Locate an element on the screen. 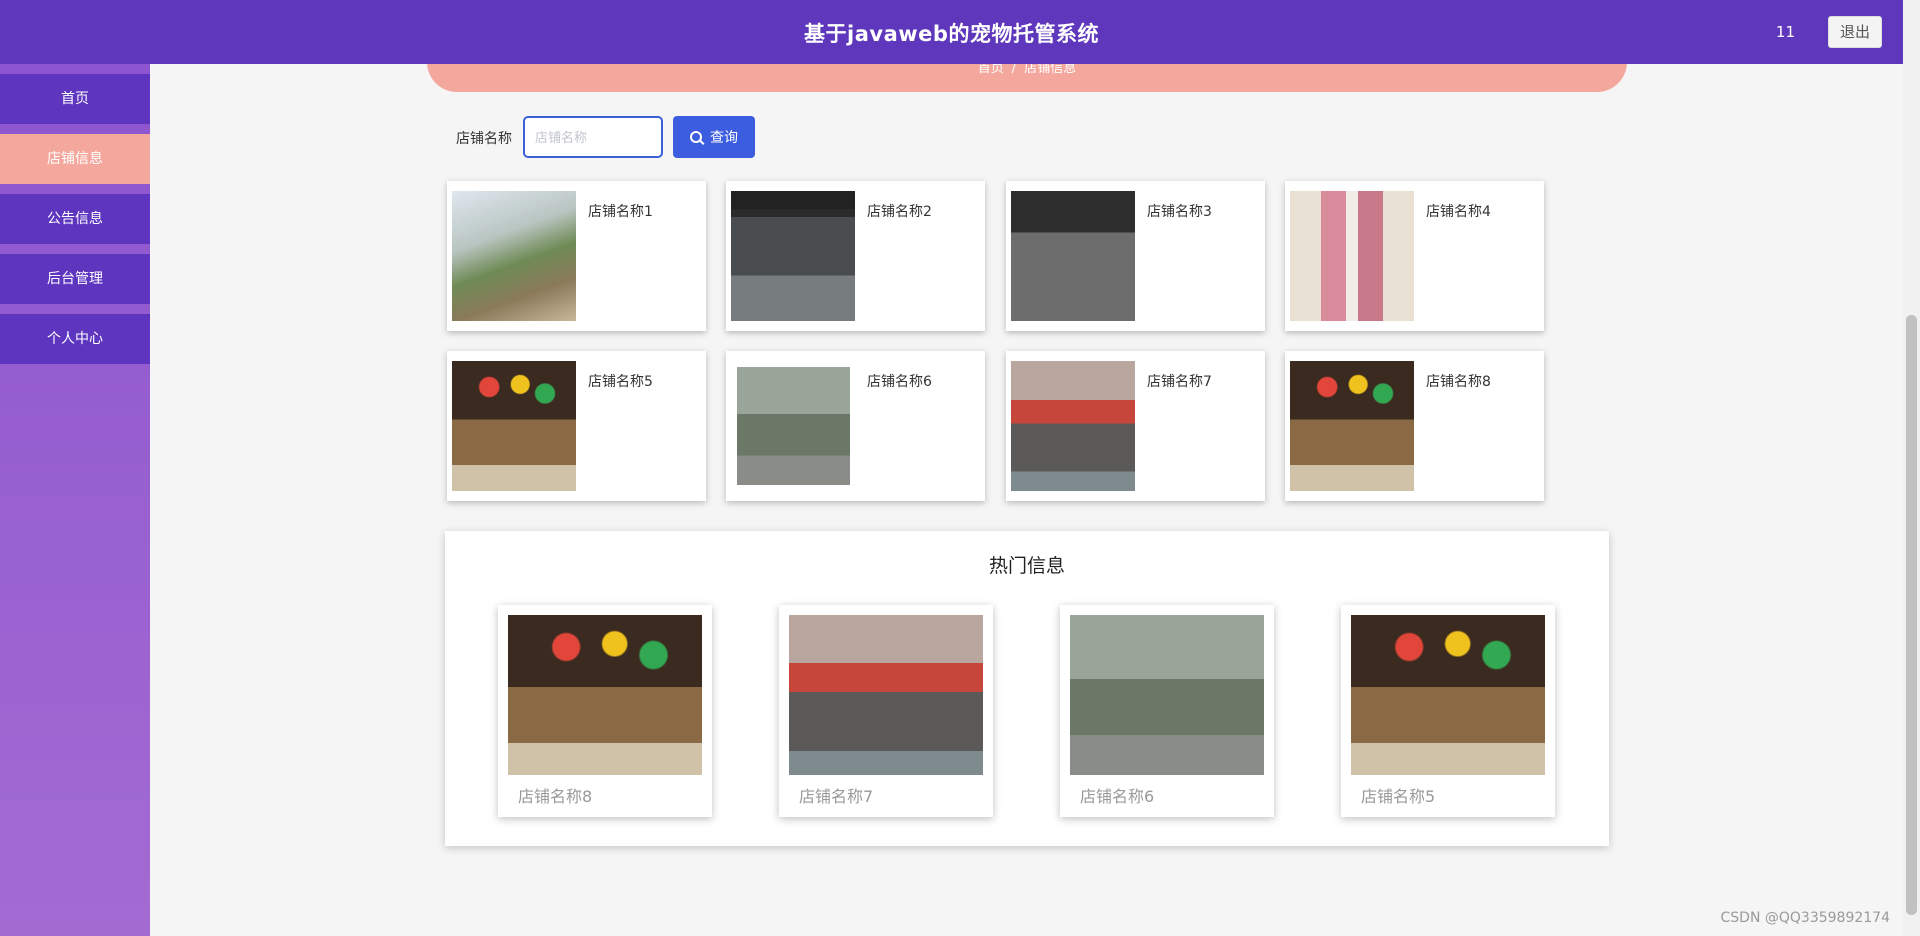 This screenshot has width=1920, height=936. shop-card: 店铺名称8 is located at coordinates (1414, 426).